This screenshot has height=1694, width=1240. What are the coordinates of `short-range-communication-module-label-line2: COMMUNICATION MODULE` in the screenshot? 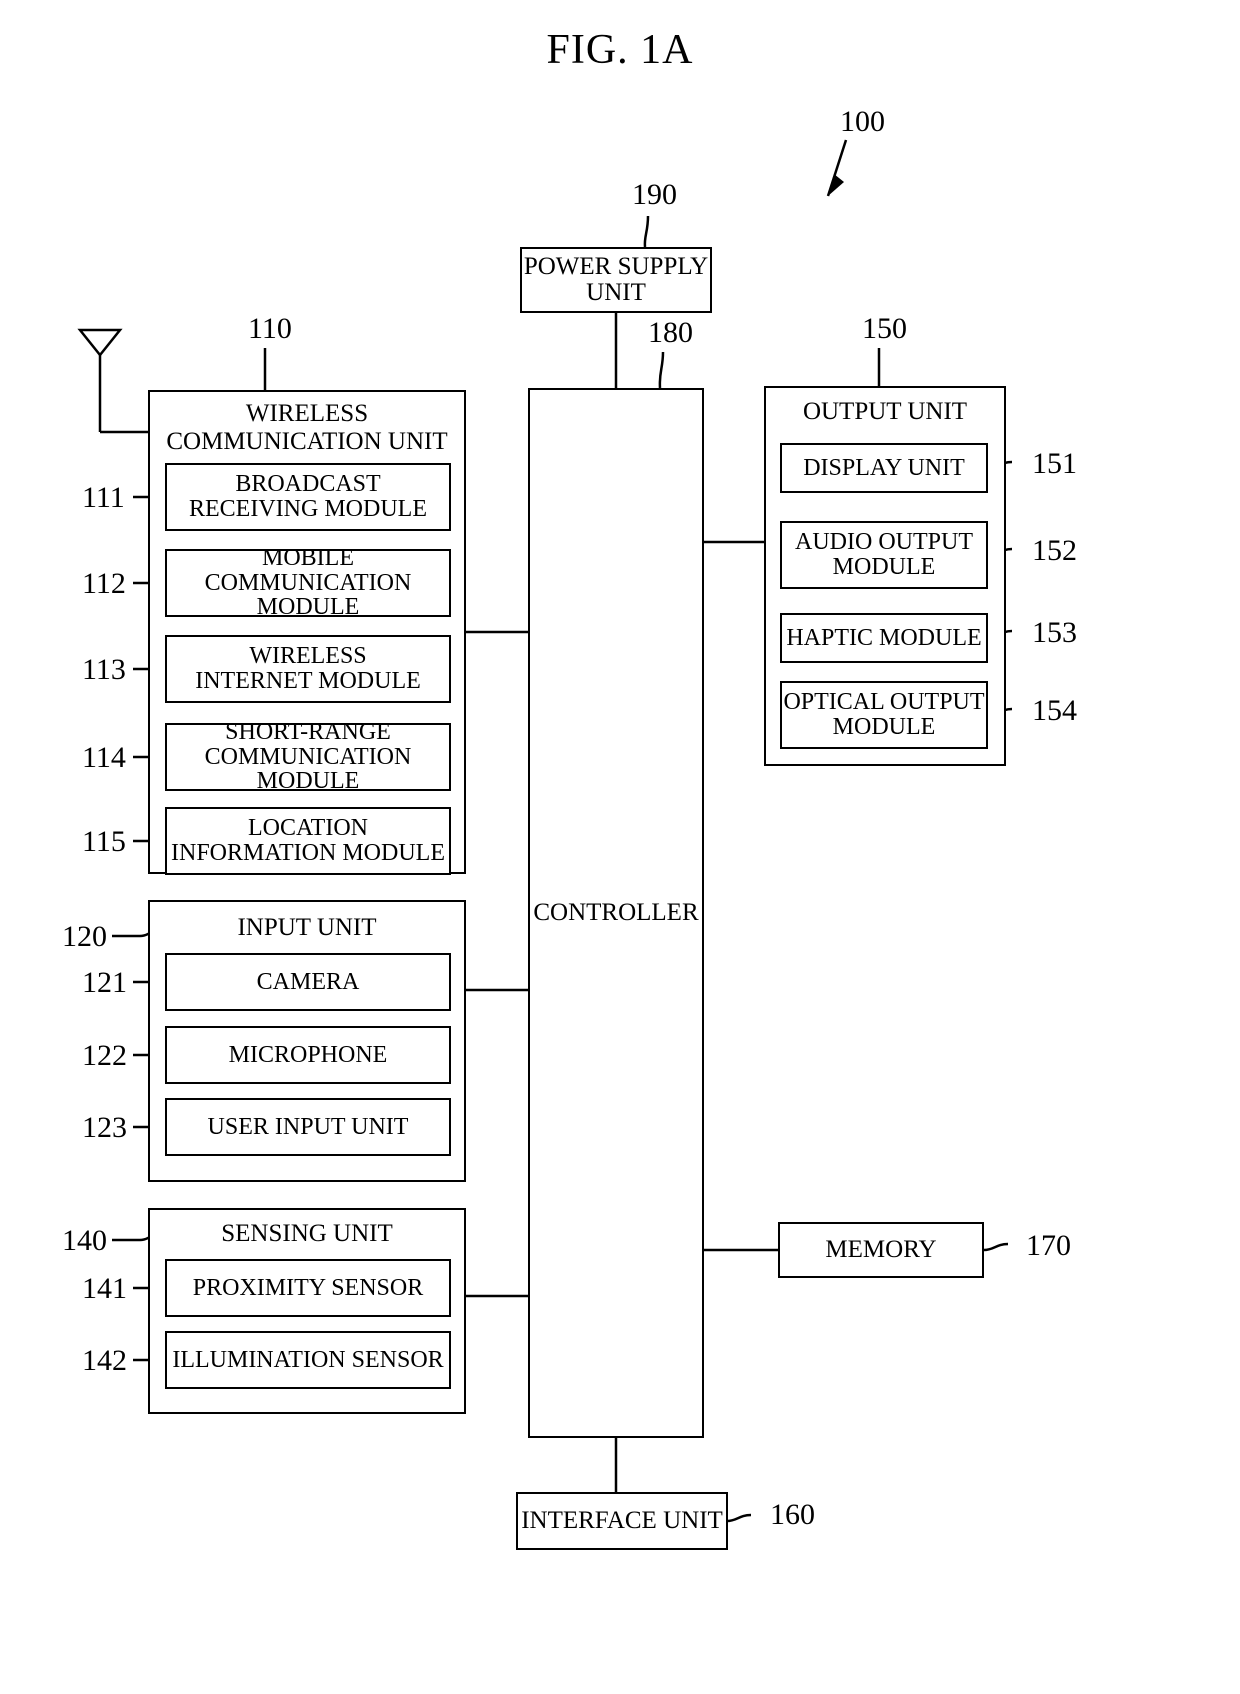 It's located at (308, 769).